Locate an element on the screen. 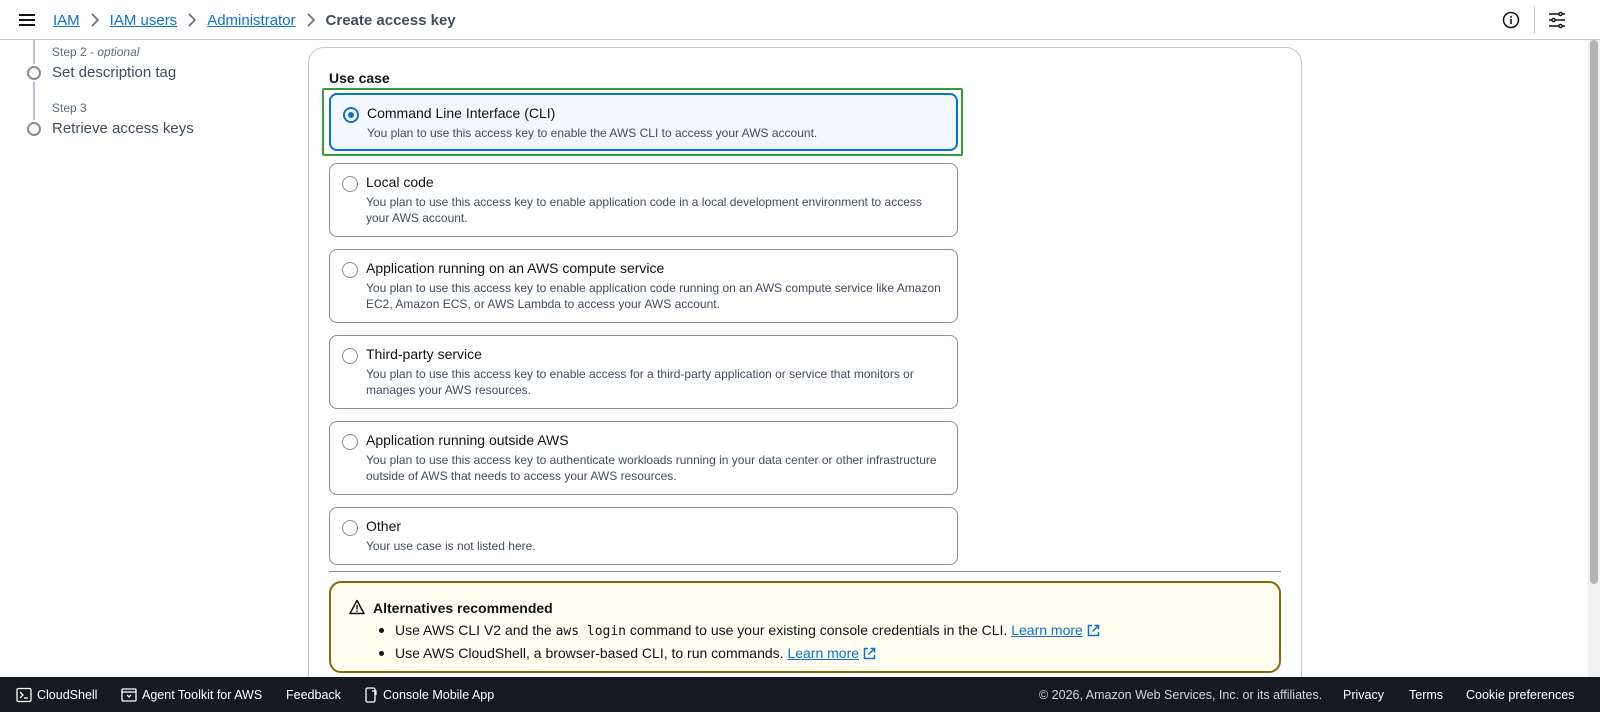 This screenshot has height=712, width=1600. step-2-title: Set description tag is located at coordinates (114, 72).